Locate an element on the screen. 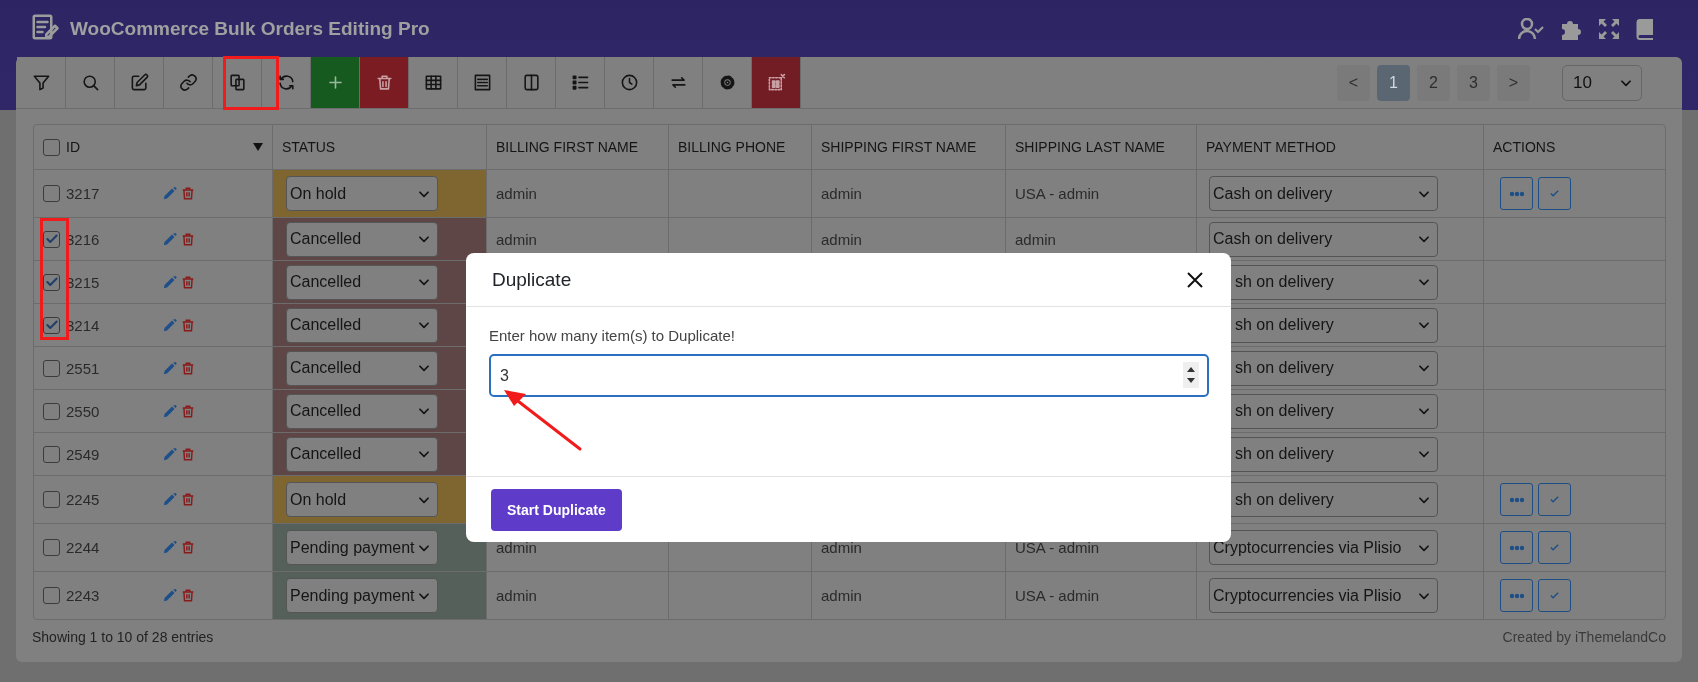  filter-button is located at coordinates (41, 82).